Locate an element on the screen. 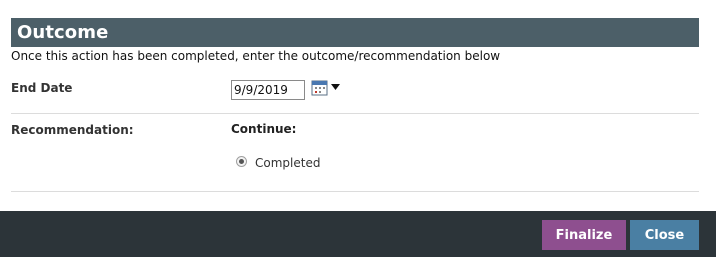  completed-radio is located at coordinates (241, 161).